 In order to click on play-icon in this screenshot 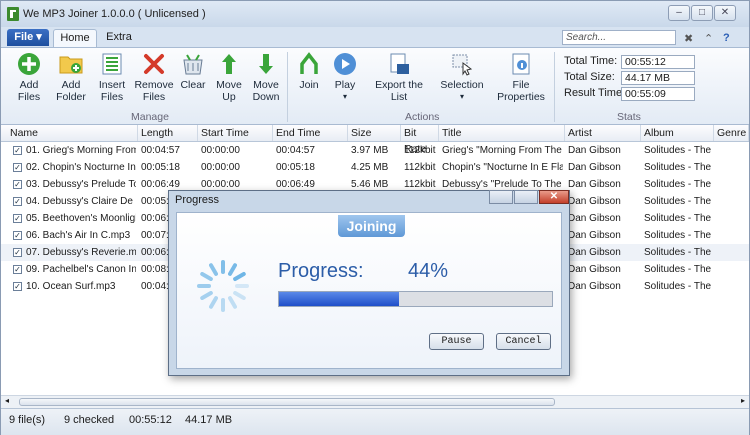, I will do `click(345, 64)`.